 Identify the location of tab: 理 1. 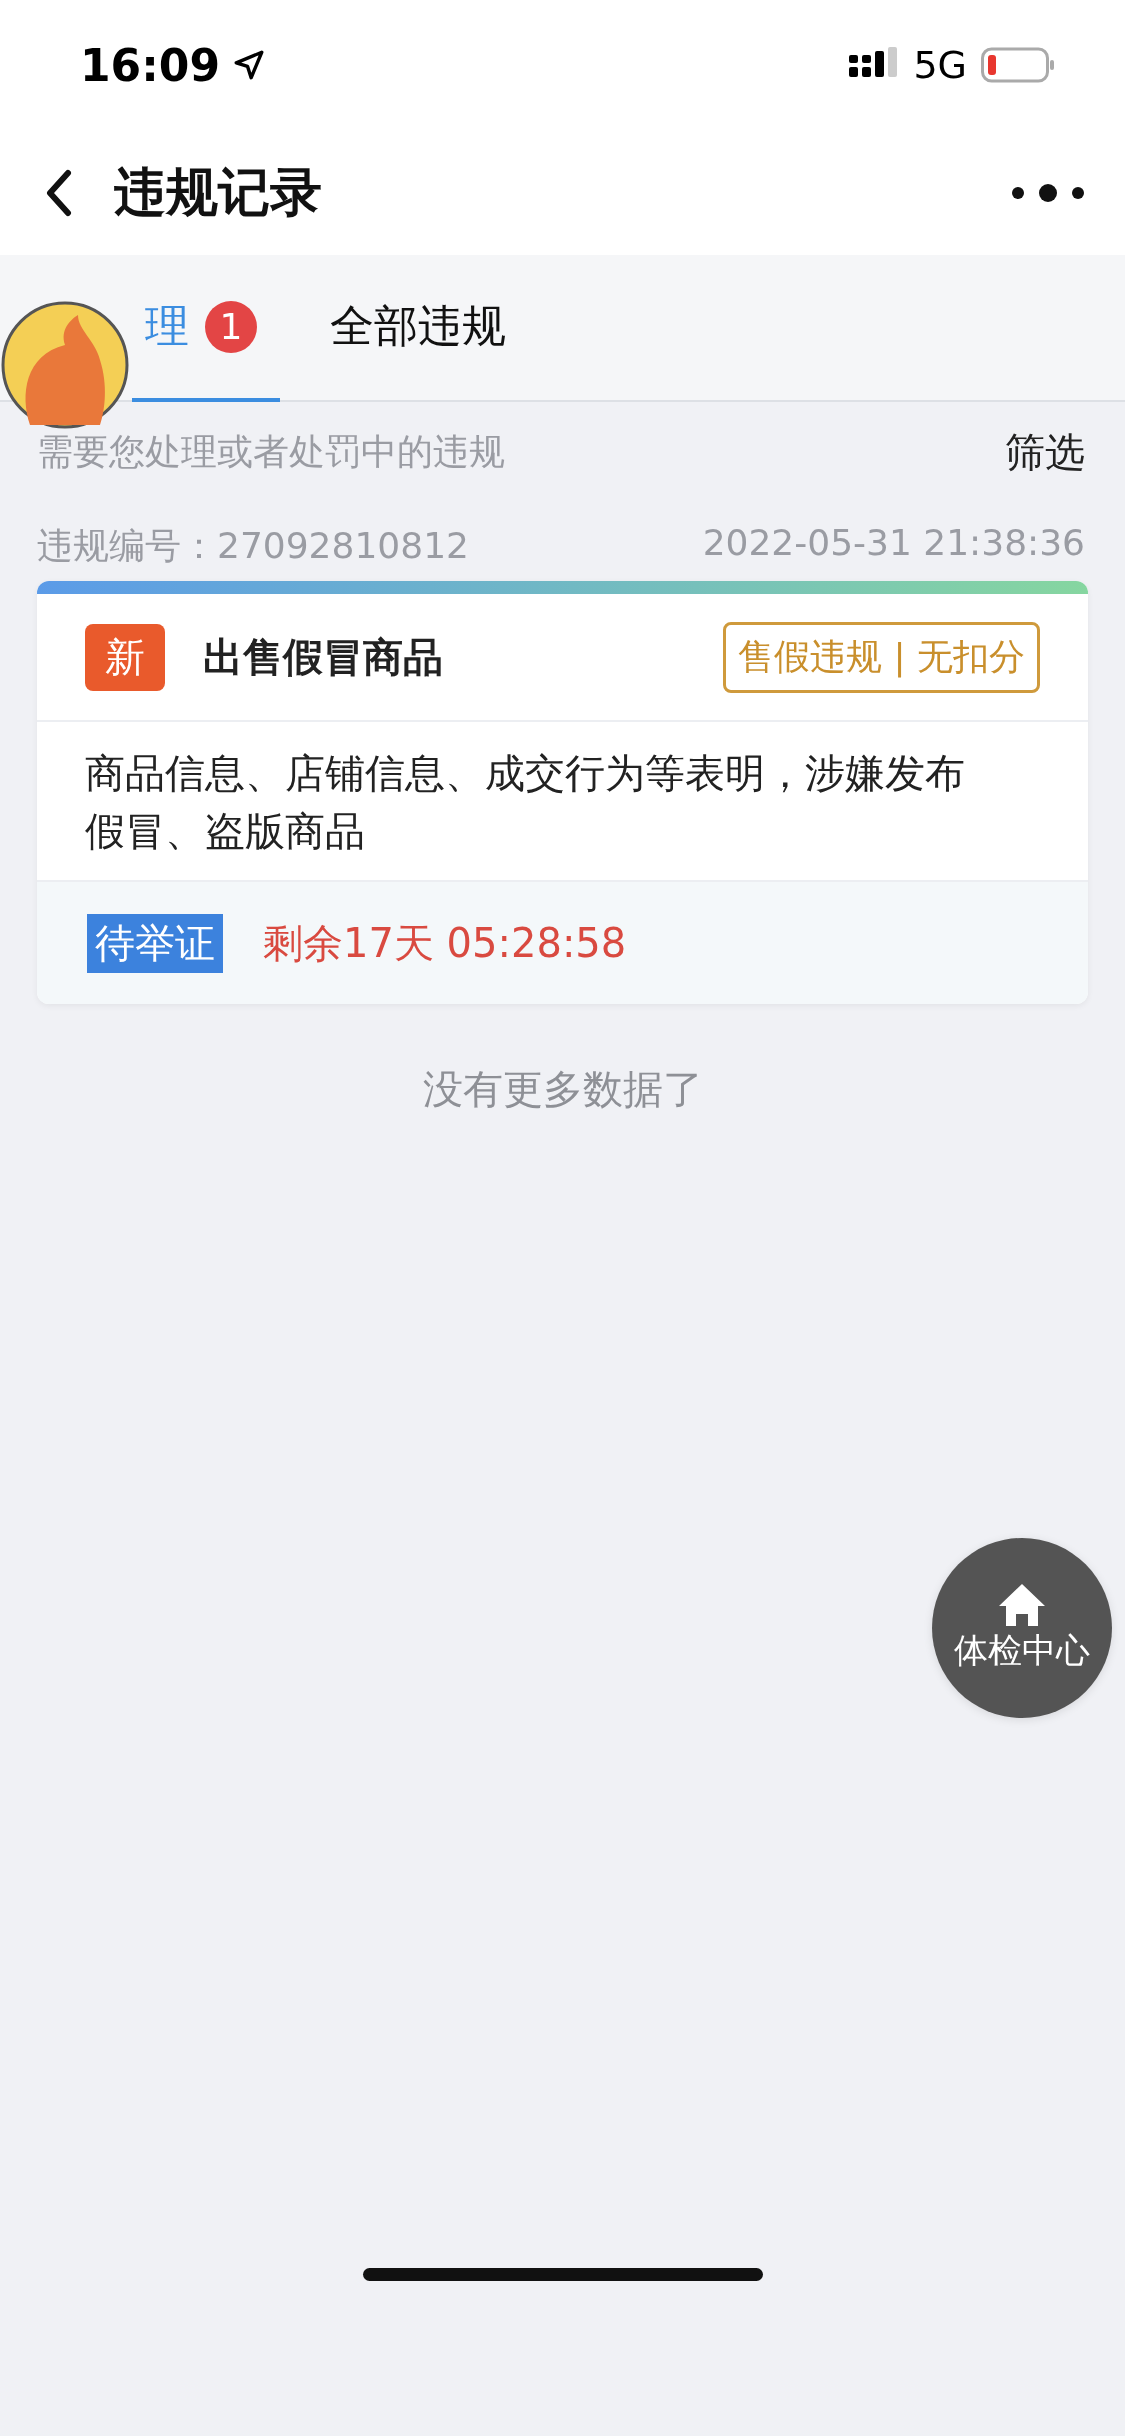
(206, 328).